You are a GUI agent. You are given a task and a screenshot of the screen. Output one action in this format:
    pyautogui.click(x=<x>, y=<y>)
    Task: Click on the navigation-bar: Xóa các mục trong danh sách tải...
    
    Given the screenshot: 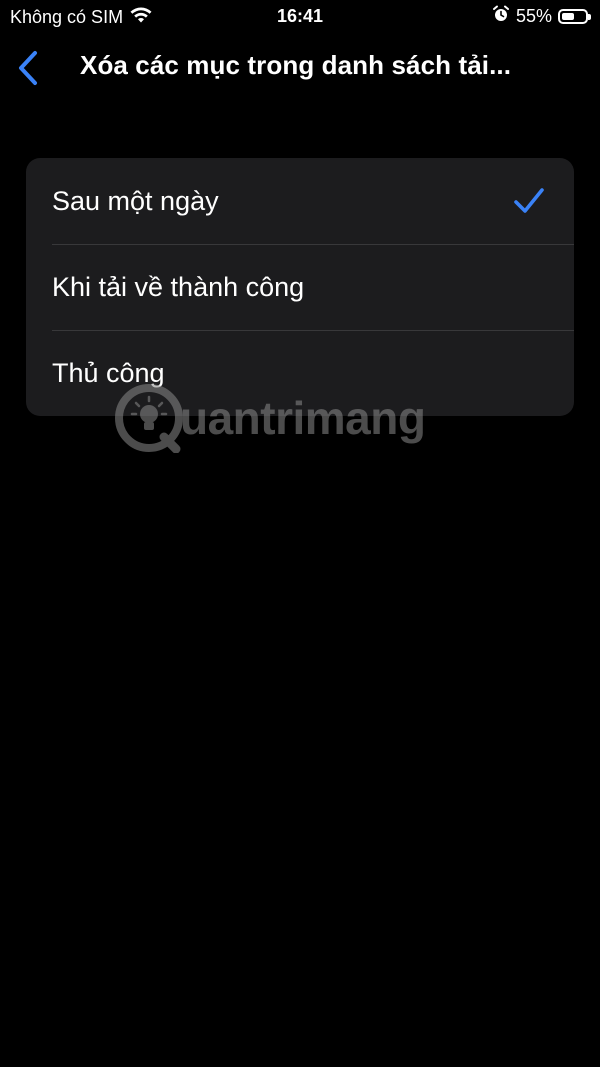 What is the action you would take?
    pyautogui.click(x=300, y=68)
    